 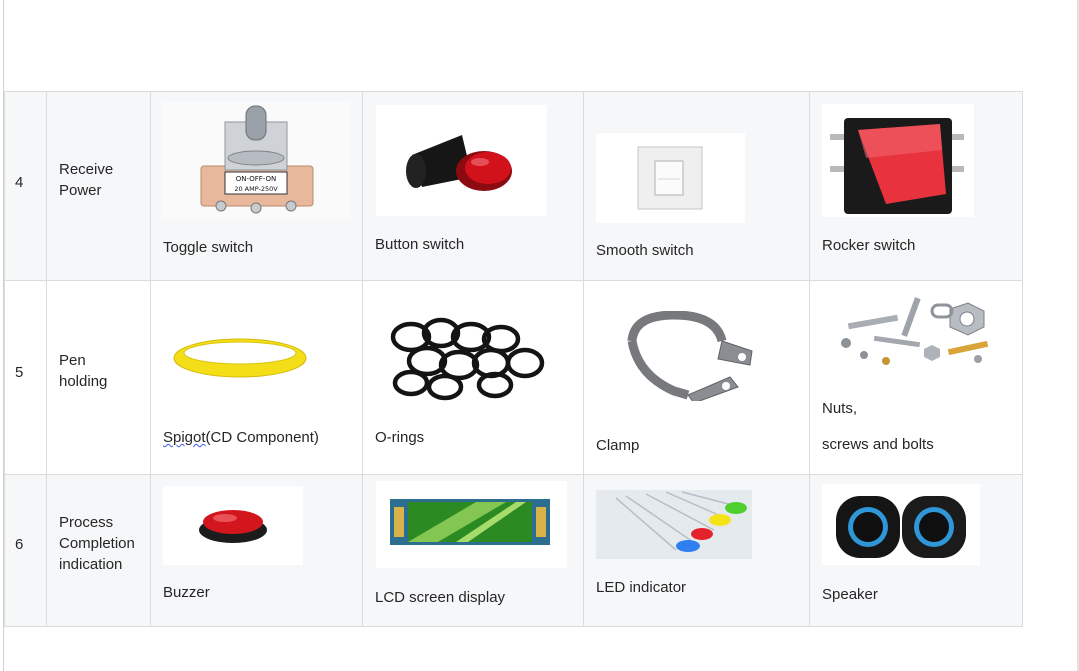 What do you see at coordinates (461, 160) in the screenshot?
I see `button-switch-image` at bounding box center [461, 160].